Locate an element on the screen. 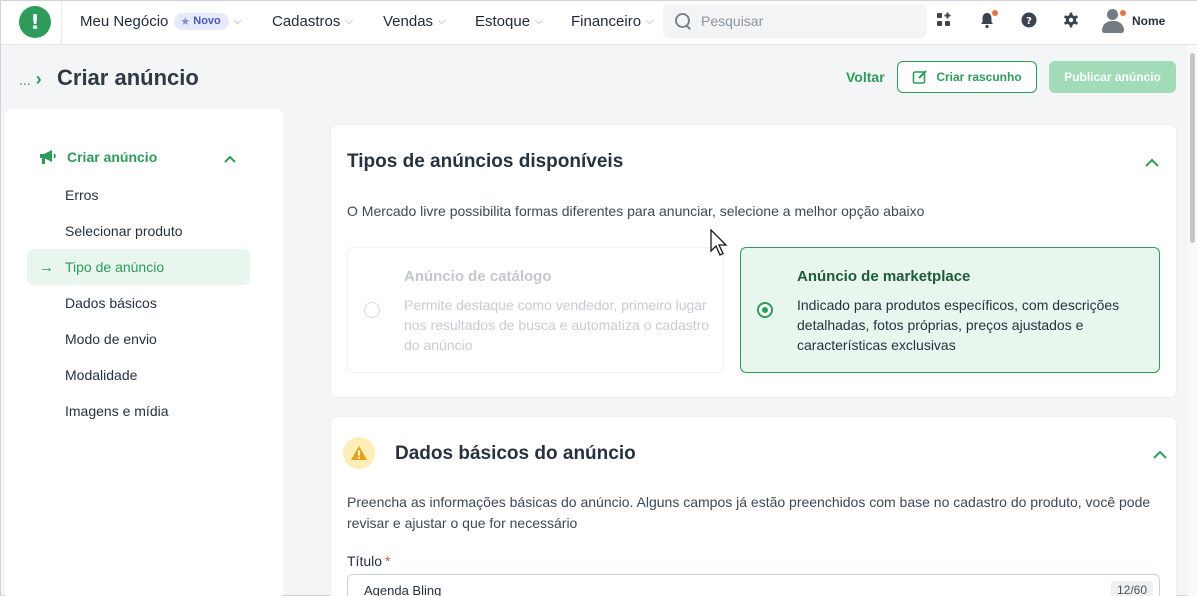 This screenshot has width=1197, height=596. publish-button: Publicar anúncio is located at coordinates (1112, 77).